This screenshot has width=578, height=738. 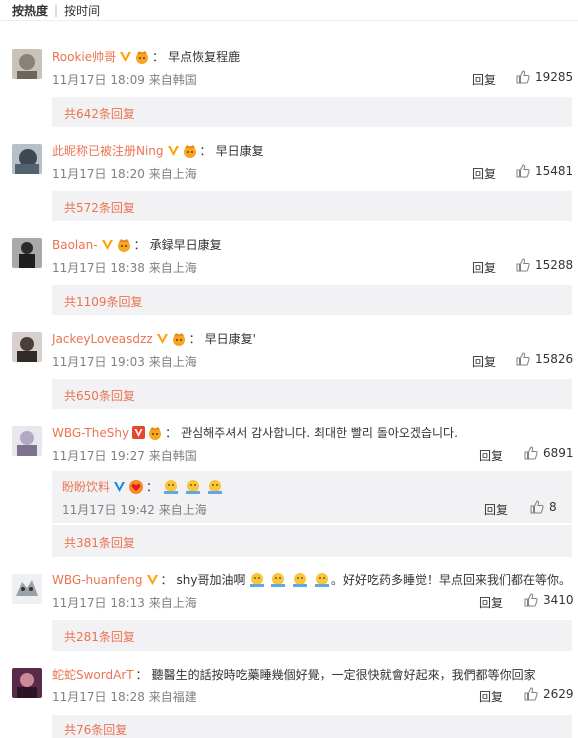 I want to click on like-button: 19285, so click(x=544, y=77).